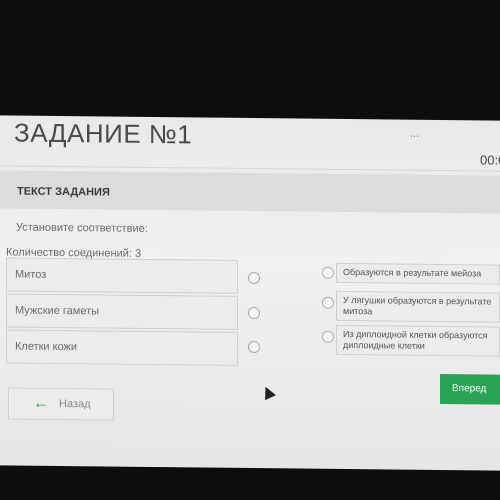  What do you see at coordinates (46, 347) in the screenshot?
I see `left-item-label: Клетки кожи` at bounding box center [46, 347].